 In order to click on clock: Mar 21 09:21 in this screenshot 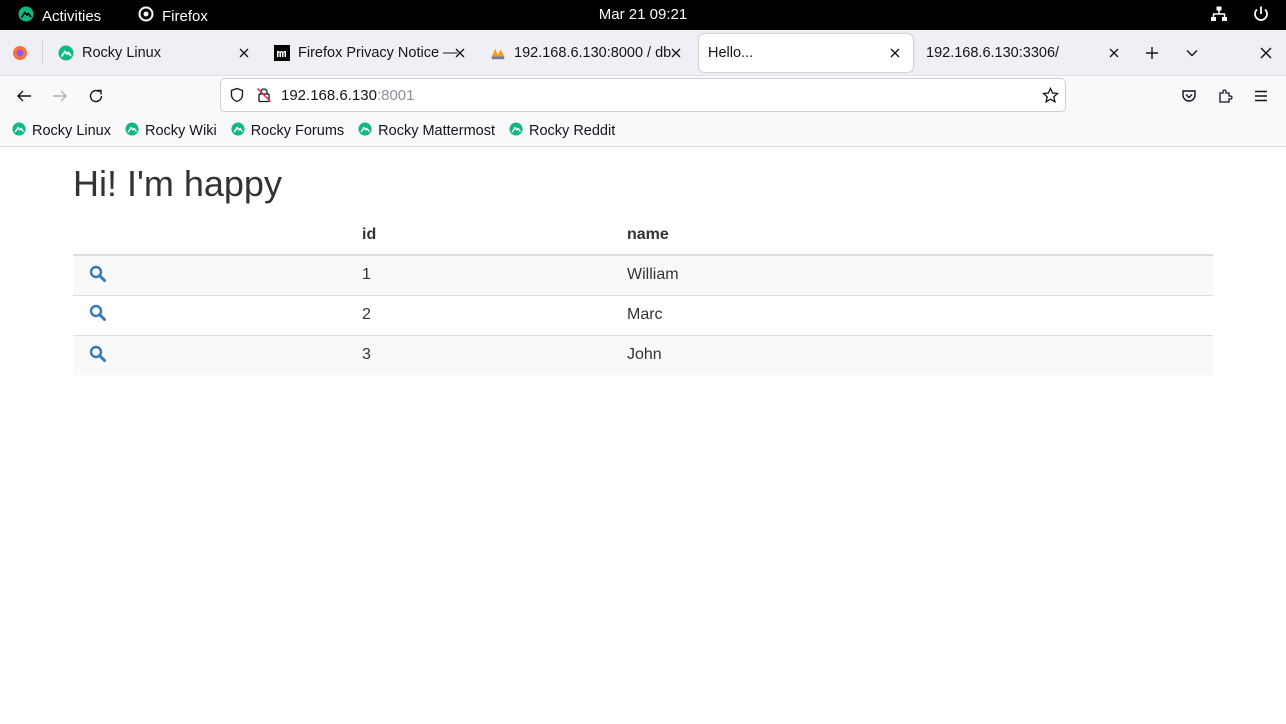, I will do `click(643, 14)`.